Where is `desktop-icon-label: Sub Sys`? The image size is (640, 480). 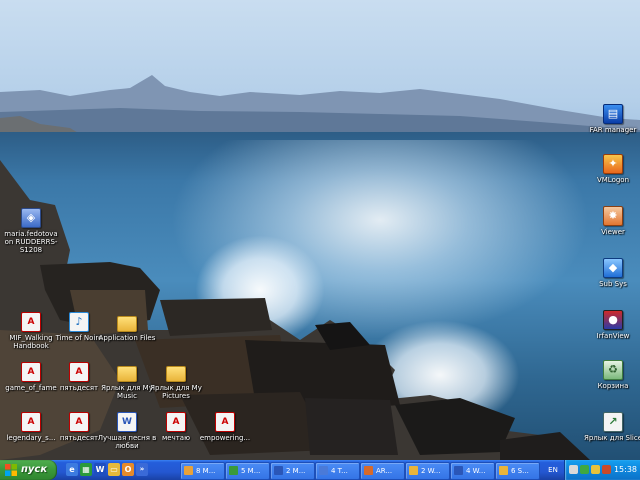 desktop-icon-label: Sub Sys is located at coordinates (613, 284).